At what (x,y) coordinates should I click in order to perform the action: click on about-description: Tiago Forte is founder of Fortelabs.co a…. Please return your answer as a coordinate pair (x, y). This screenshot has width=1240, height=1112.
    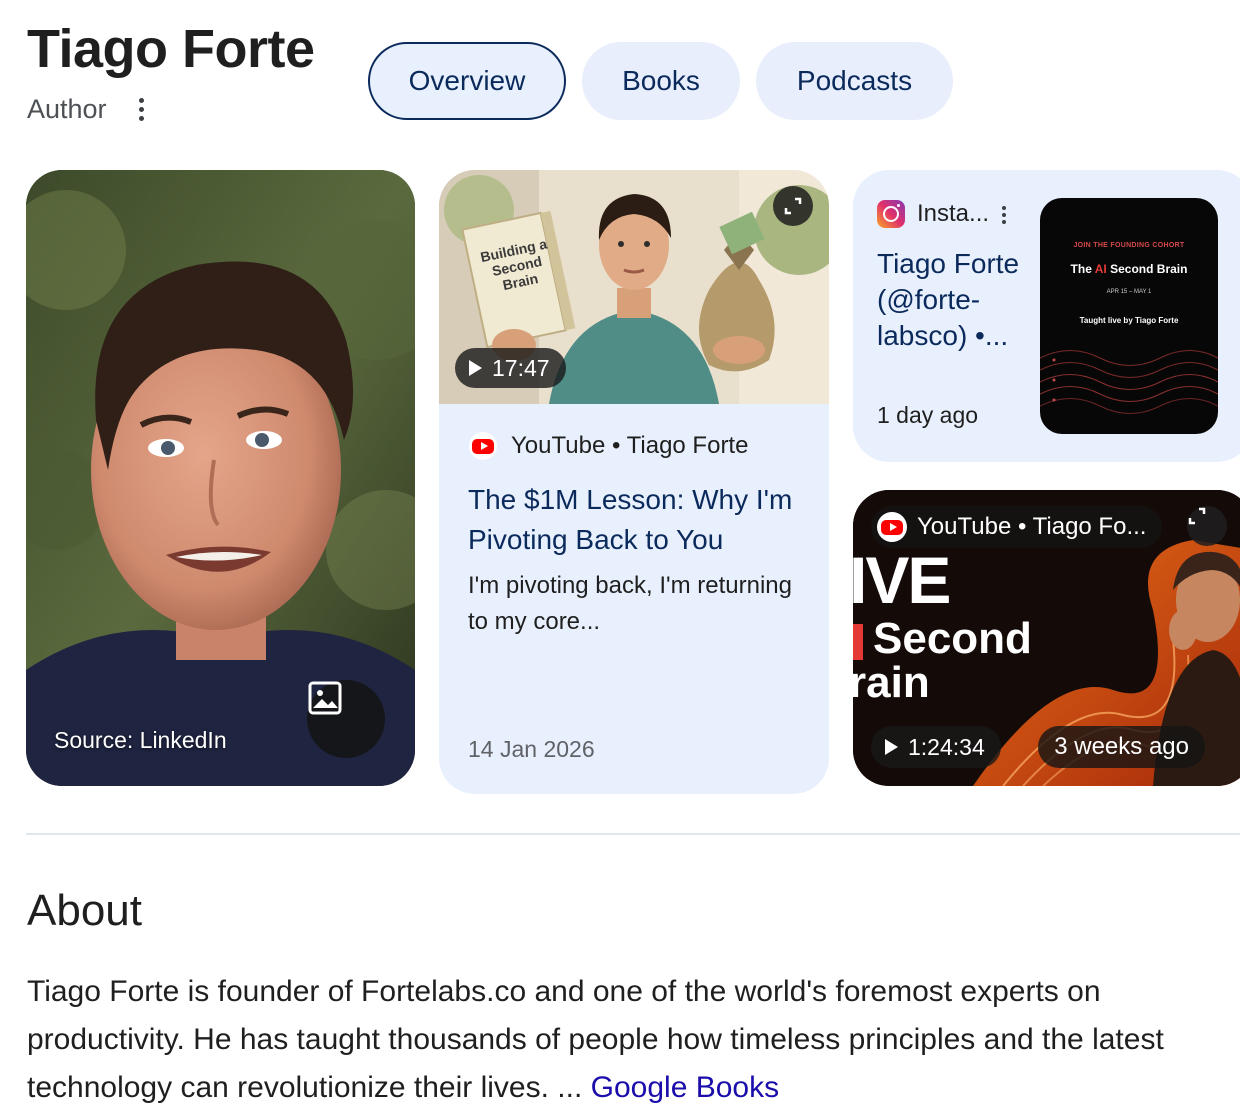
    Looking at the image, I should click on (629, 1040).